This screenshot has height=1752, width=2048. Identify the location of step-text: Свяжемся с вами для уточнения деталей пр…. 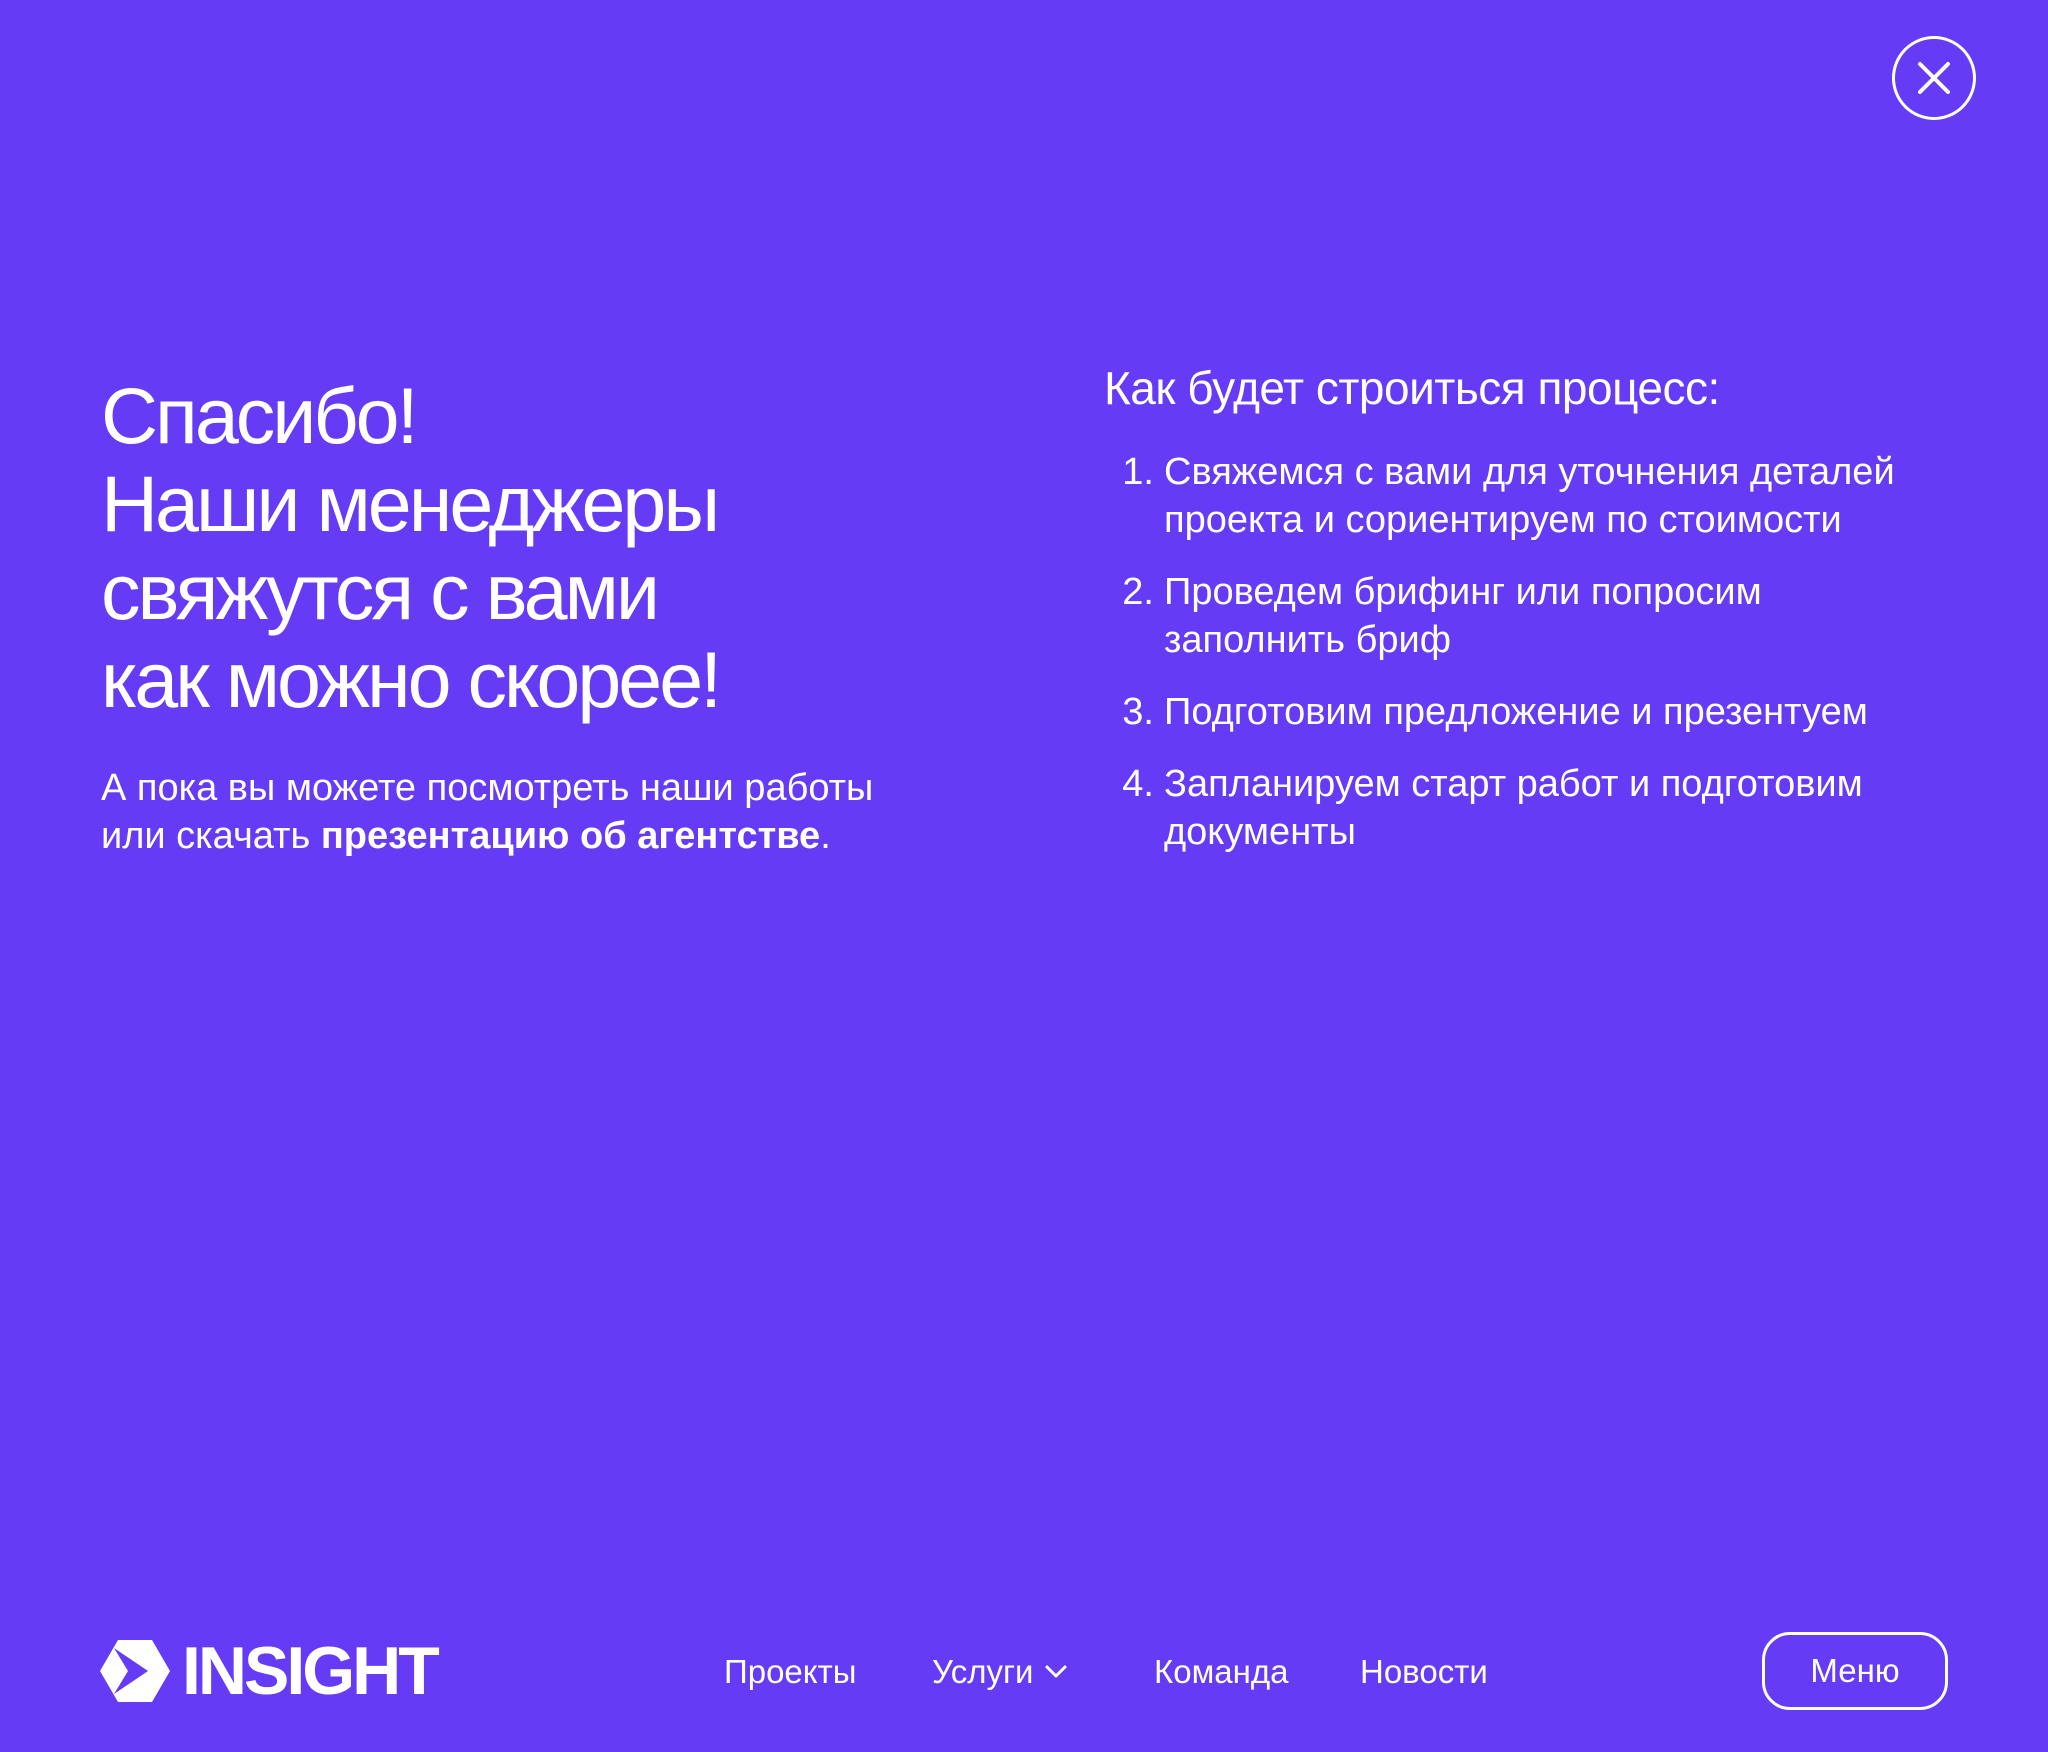
(1529, 496).